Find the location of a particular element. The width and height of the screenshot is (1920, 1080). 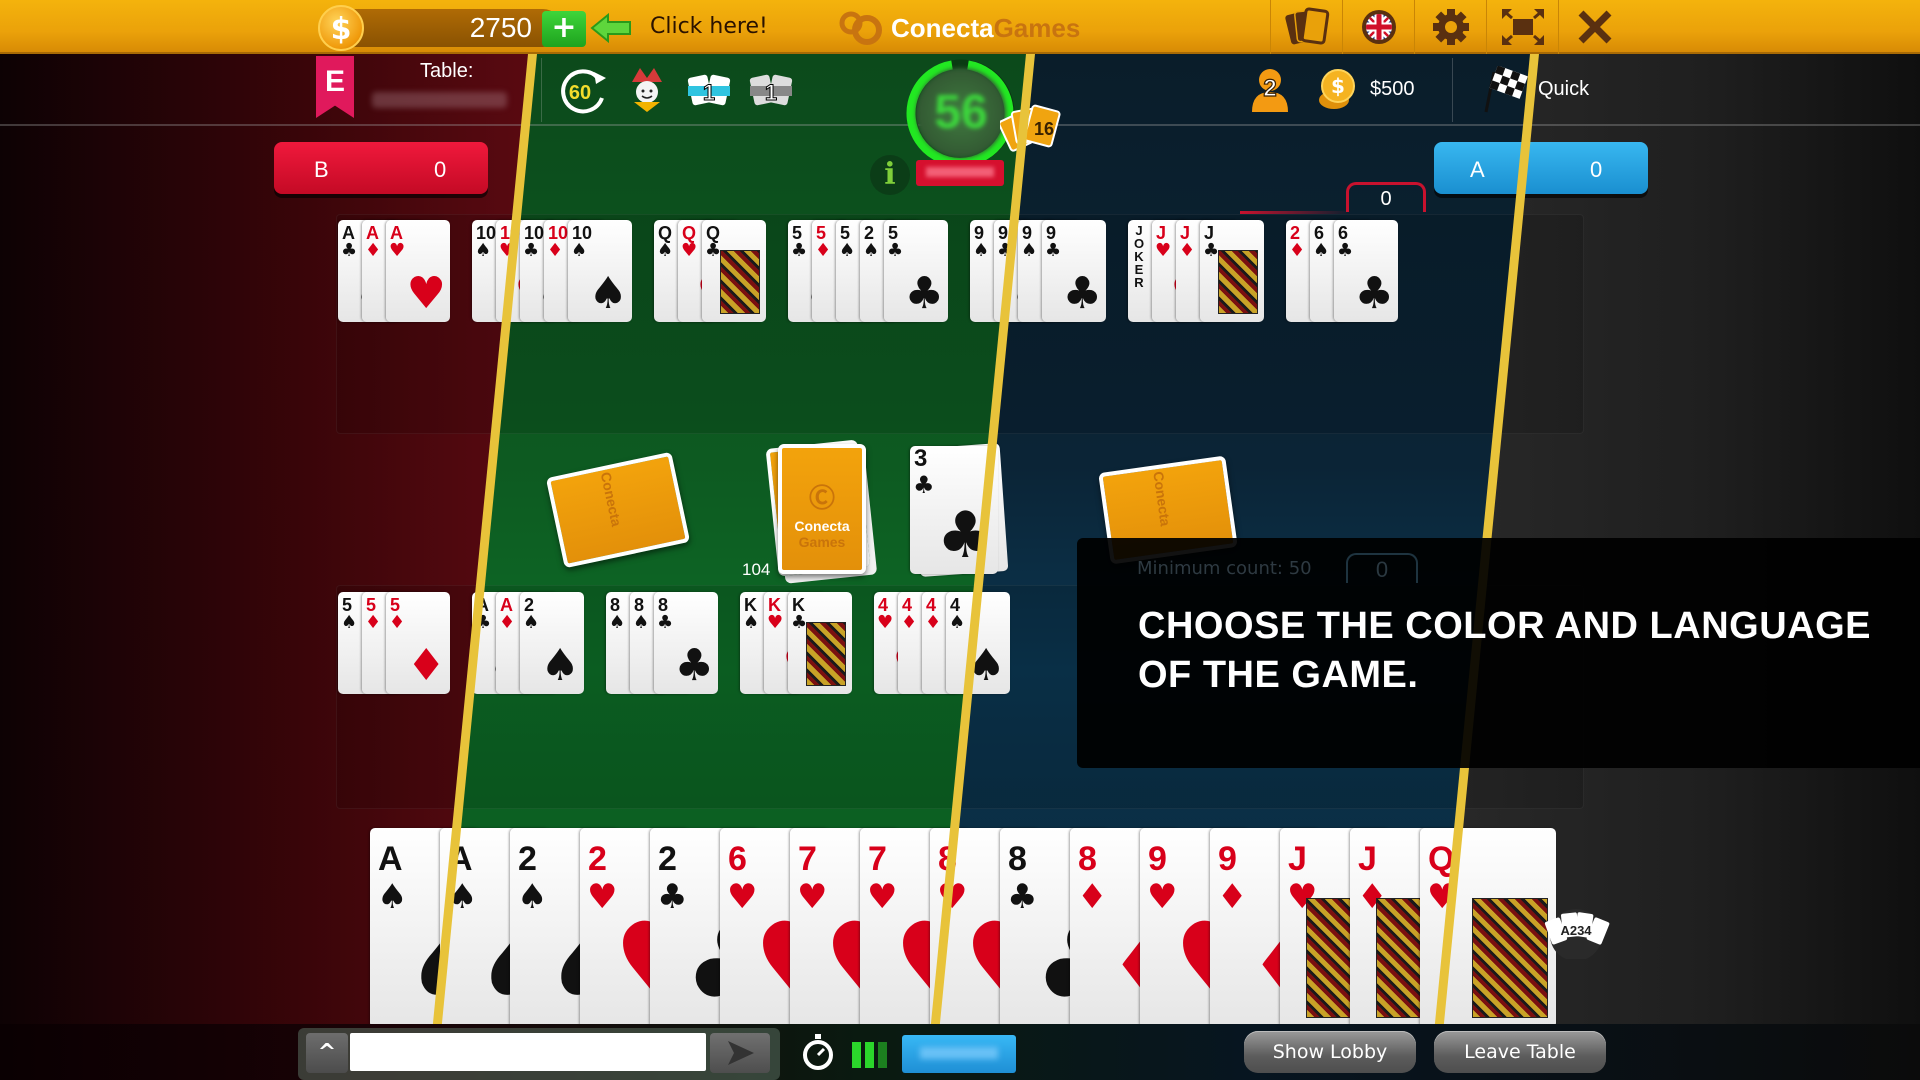

card-rank: 9 is located at coordinates (1227, 859).